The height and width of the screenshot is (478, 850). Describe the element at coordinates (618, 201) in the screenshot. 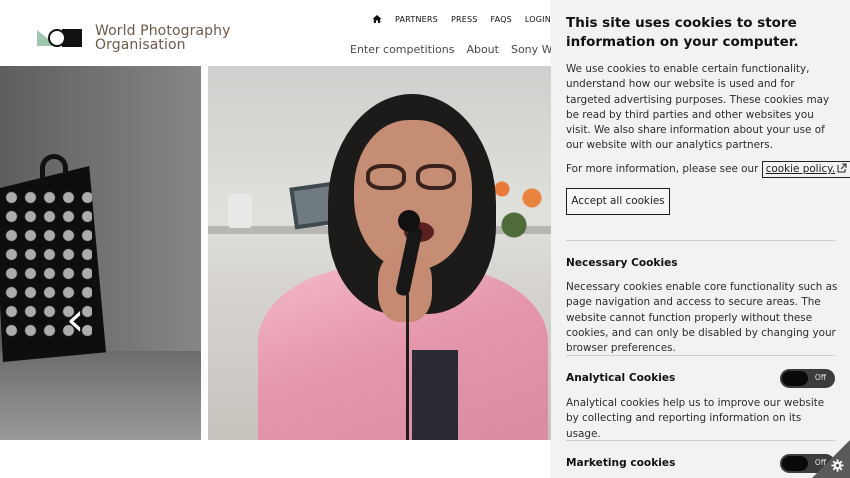

I see `accept-all-cookies-button: Accept all cookies` at that location.